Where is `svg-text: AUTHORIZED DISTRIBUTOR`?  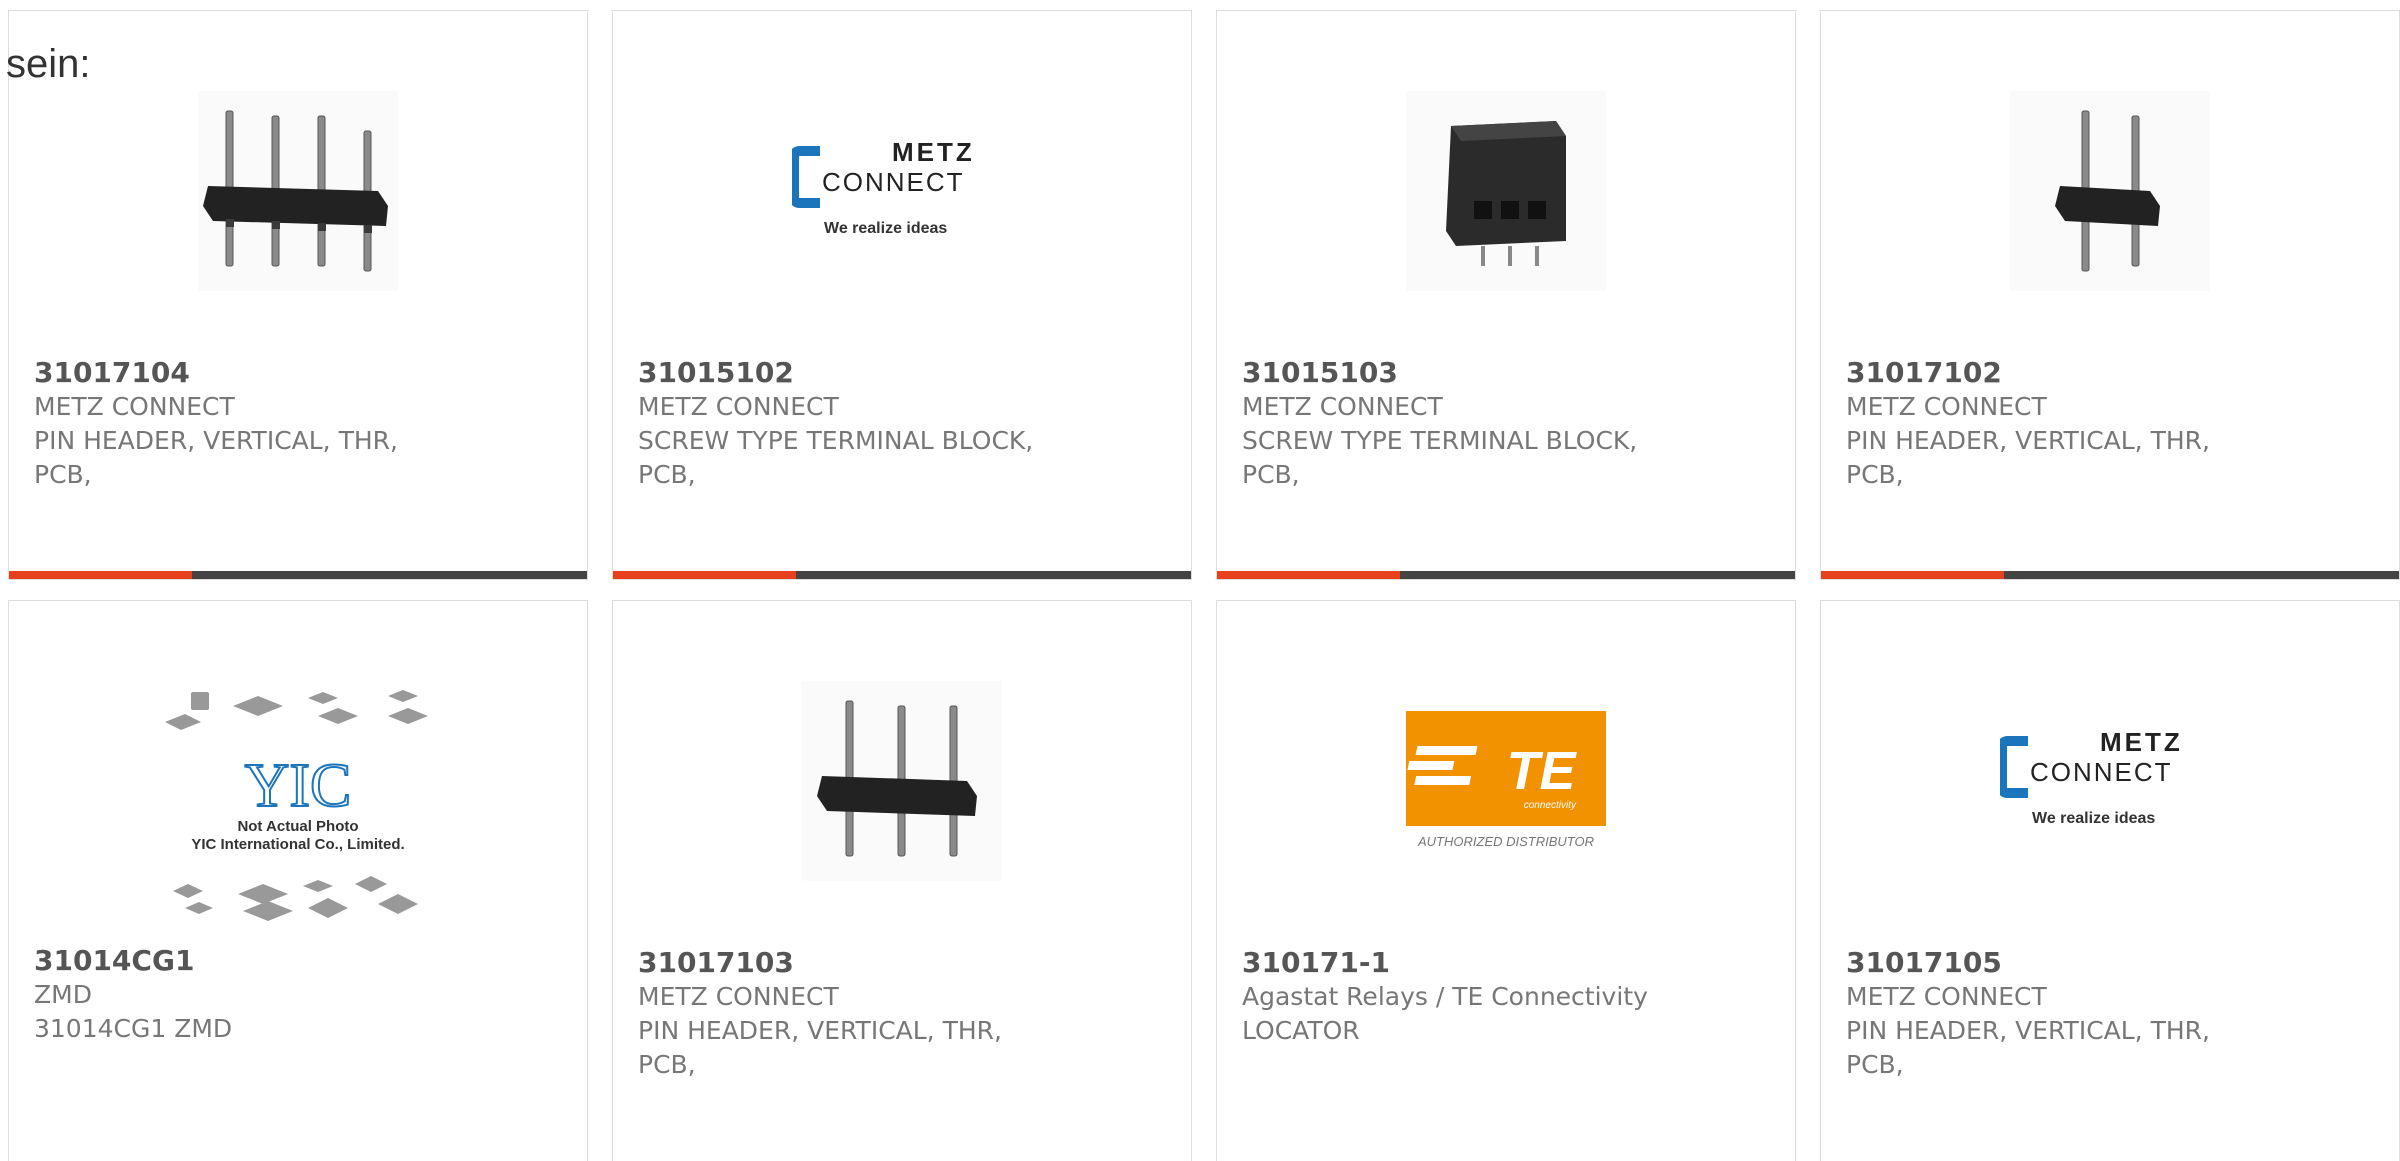 svg-text: AUTHORIZED DISTRIBUTOR is located at coordinates (1505, 841).